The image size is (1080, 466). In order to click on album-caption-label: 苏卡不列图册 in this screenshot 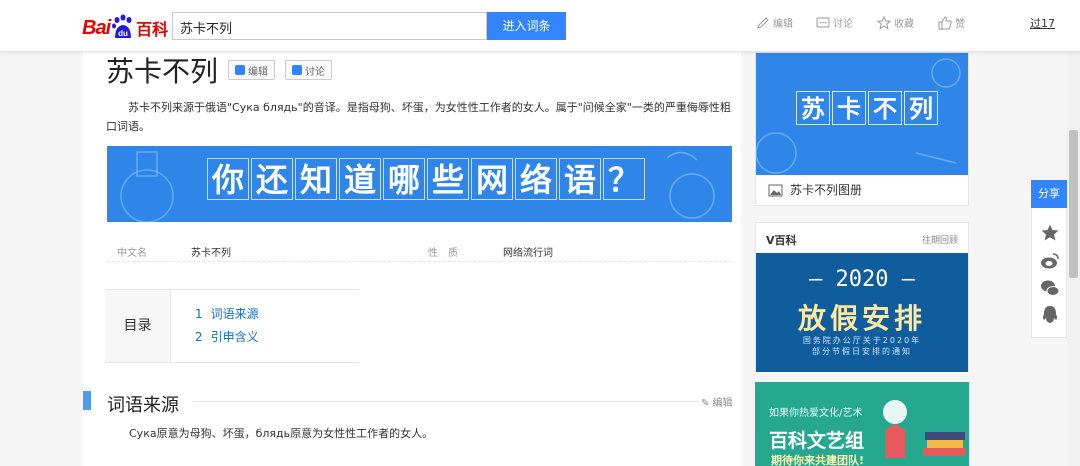, I will do `click(826, 190)`.